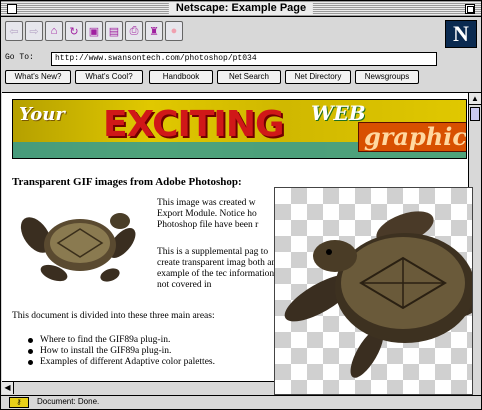 The width and height of the screenshot is (482, 410). I want to click on find-button: ♜, so click(154, 31).